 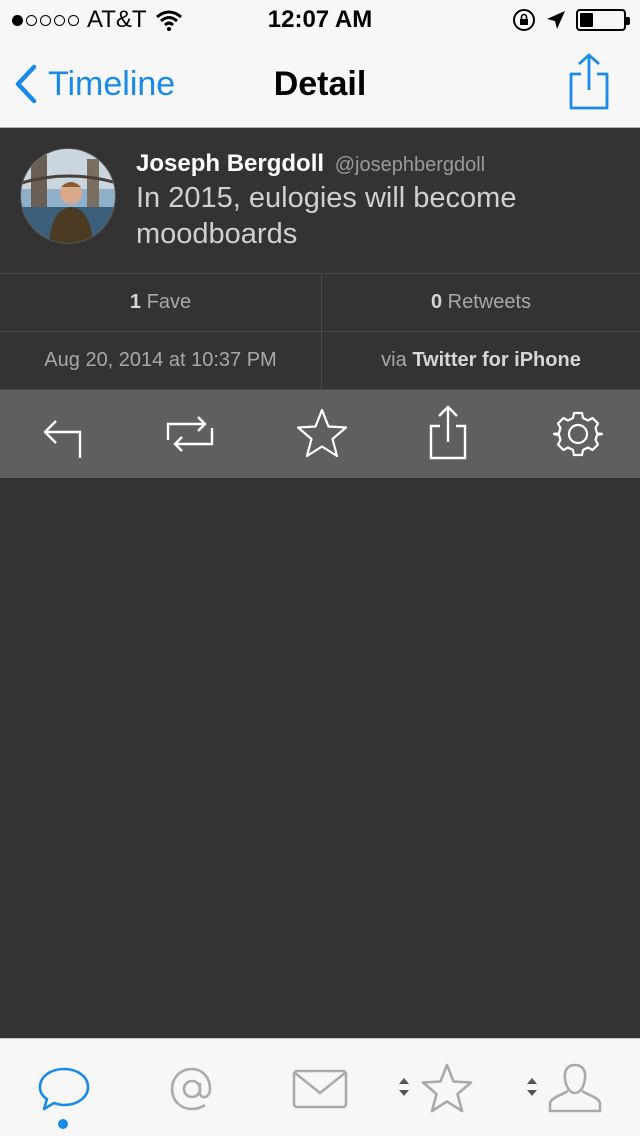 I want to click on retweets-count-button: 0 Retweets, so click(x=480, y=302).